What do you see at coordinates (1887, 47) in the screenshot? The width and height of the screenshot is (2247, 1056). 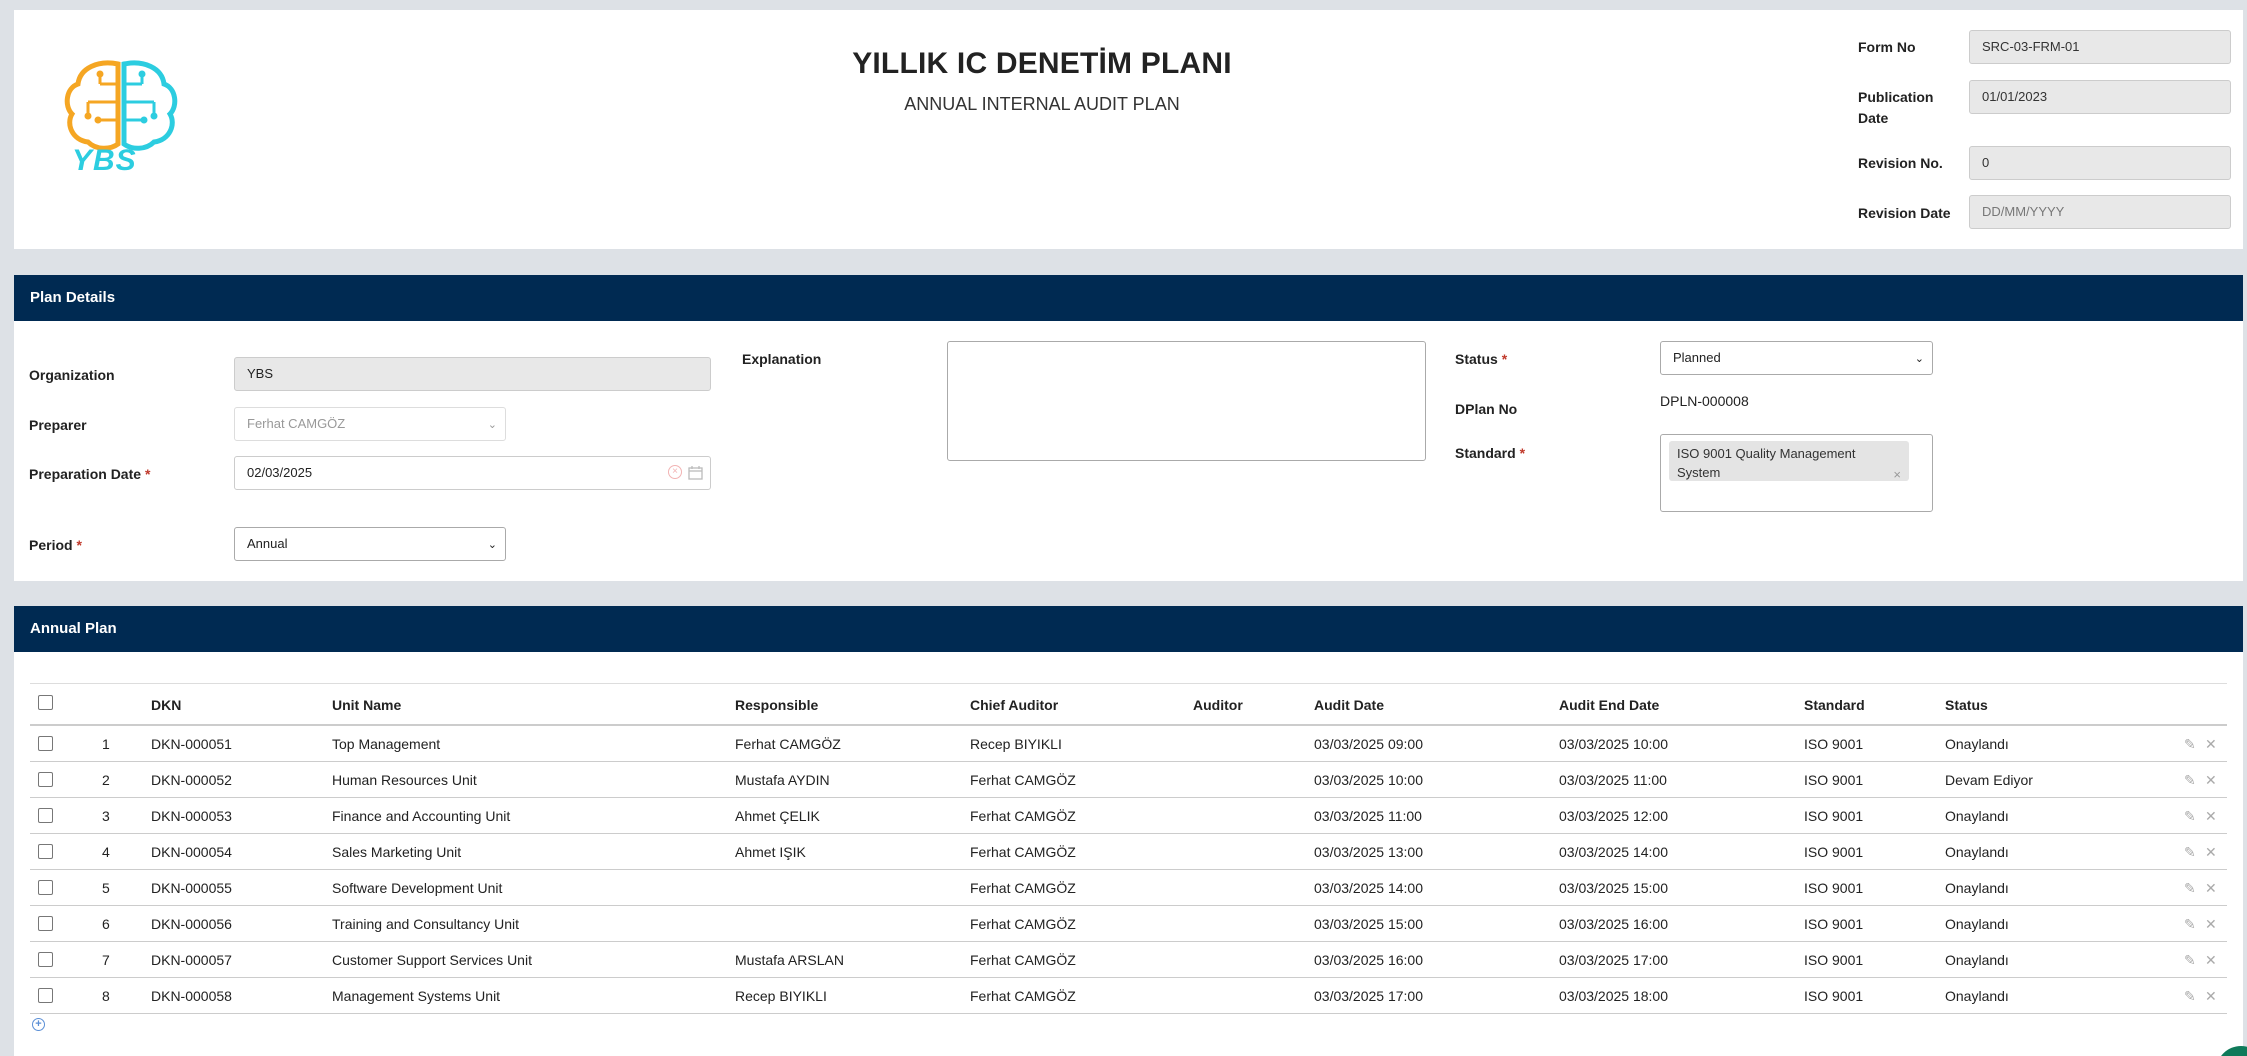 I see `form-no-label: Form No` at bounding box center [1887, 47].